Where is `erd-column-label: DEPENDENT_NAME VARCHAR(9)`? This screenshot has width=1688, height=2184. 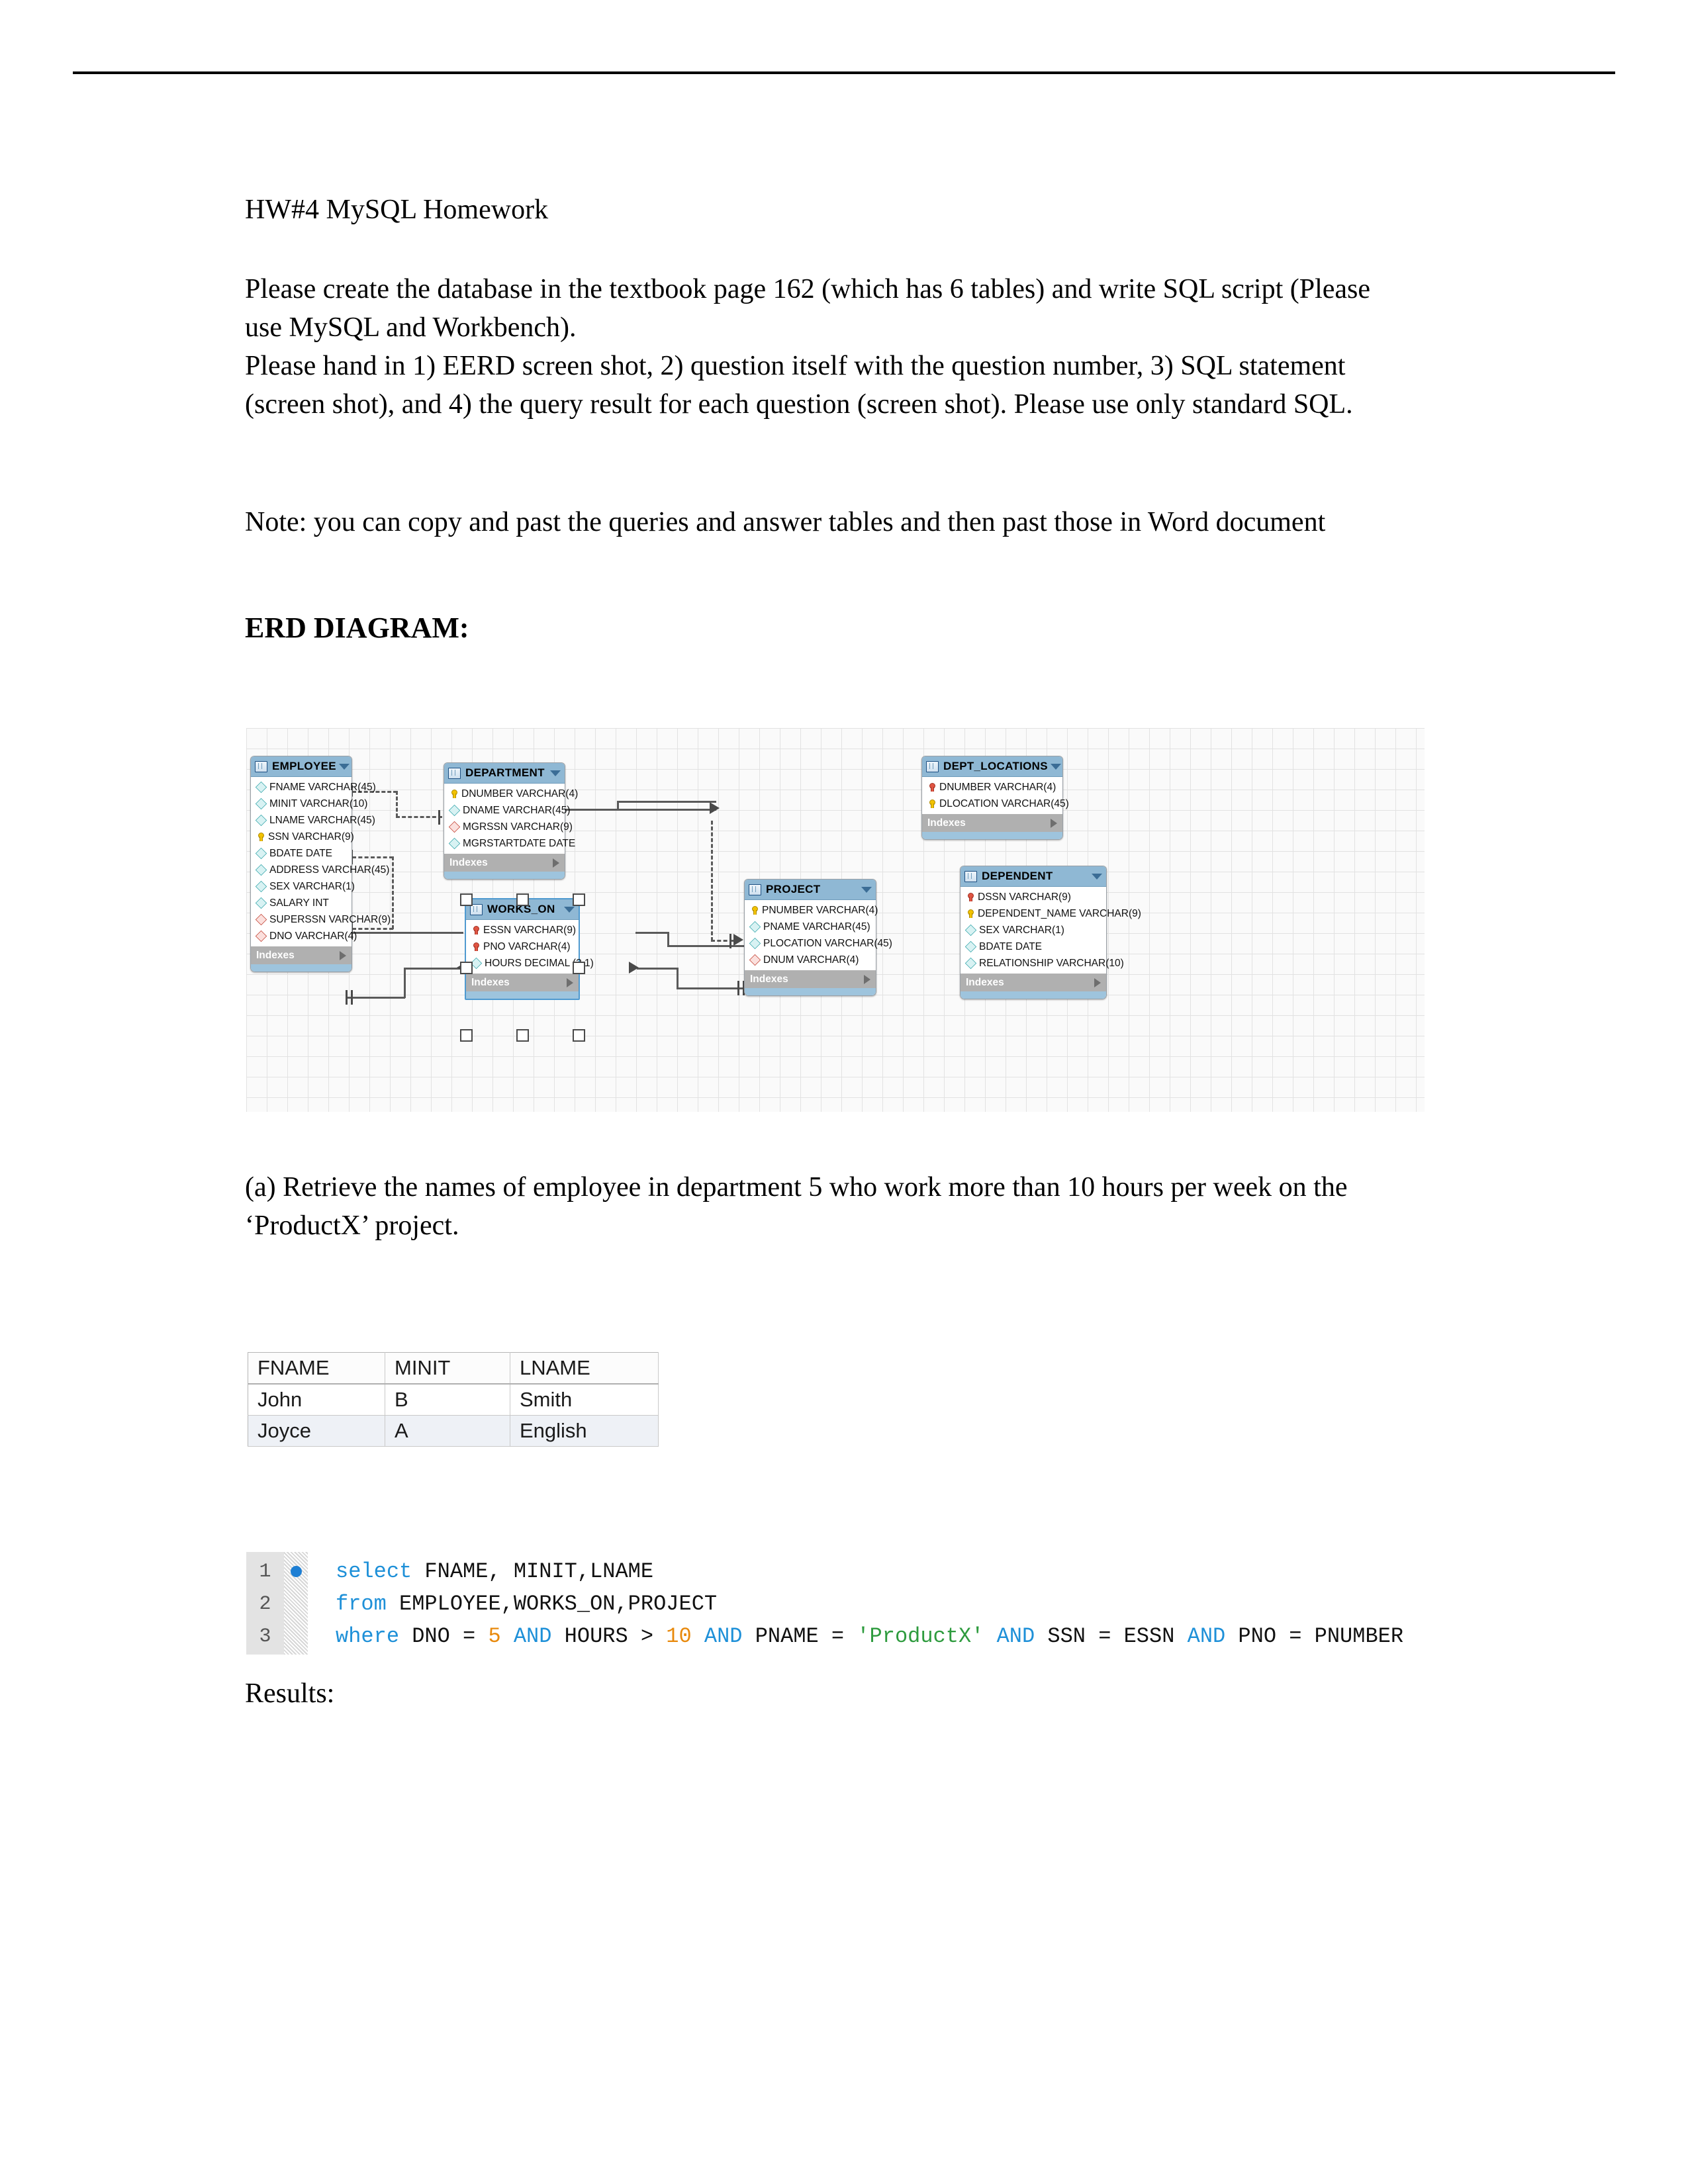 erd-column-label: DEPENDENT_NAME VARCHAR(9) is located at coordinates (1059, 913).